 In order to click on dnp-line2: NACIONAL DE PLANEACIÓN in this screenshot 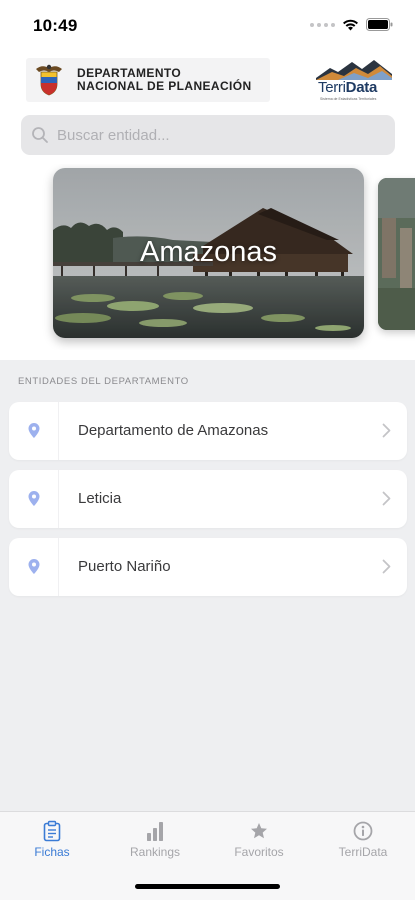, I will do `click(164, 86)`.